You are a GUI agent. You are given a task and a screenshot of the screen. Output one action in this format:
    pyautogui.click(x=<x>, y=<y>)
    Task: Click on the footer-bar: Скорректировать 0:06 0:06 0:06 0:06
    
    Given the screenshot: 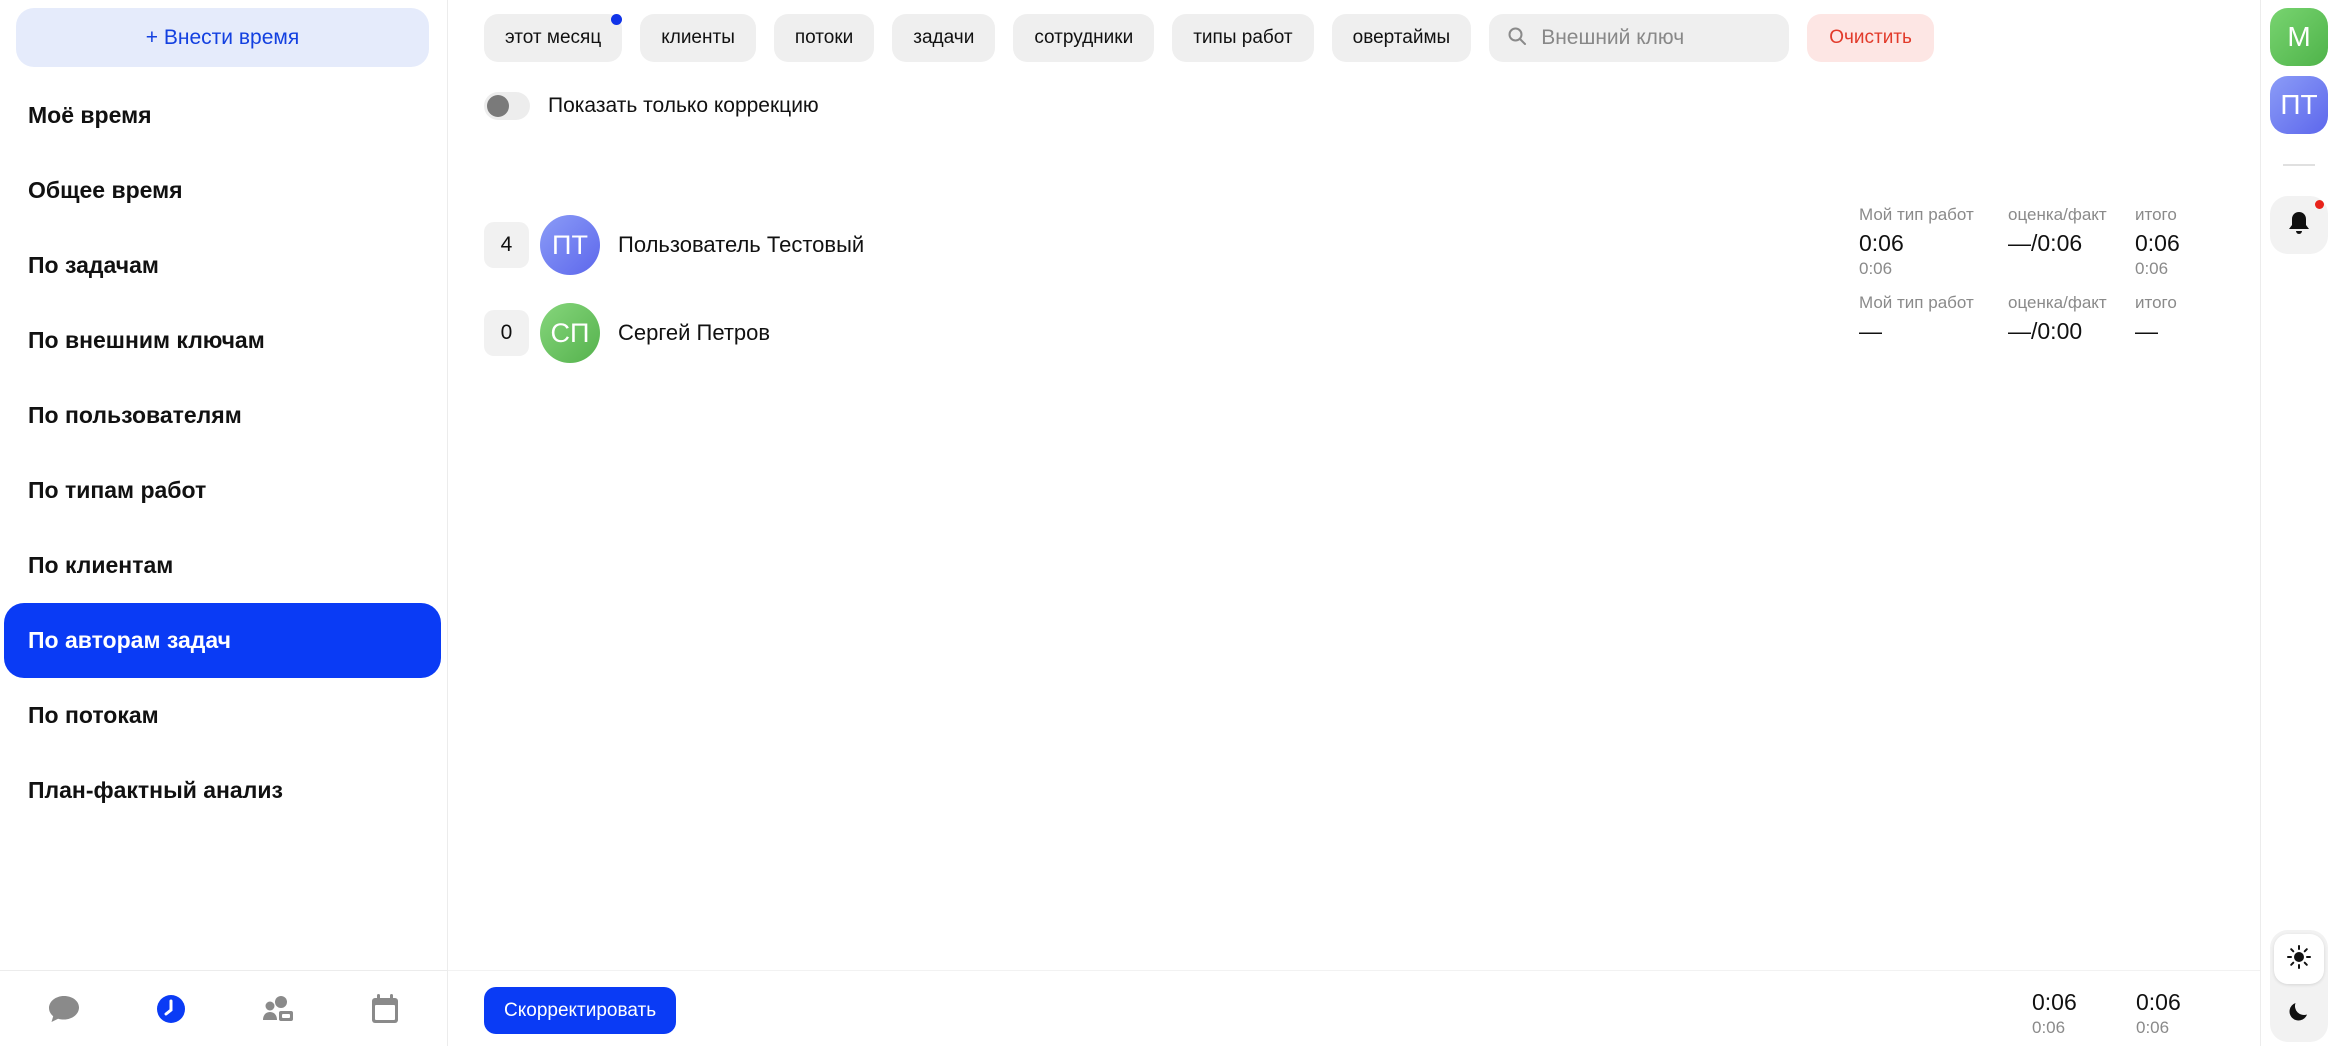 What is the action you would take?
    pyautogui.click(x=1354, y=1008)
    